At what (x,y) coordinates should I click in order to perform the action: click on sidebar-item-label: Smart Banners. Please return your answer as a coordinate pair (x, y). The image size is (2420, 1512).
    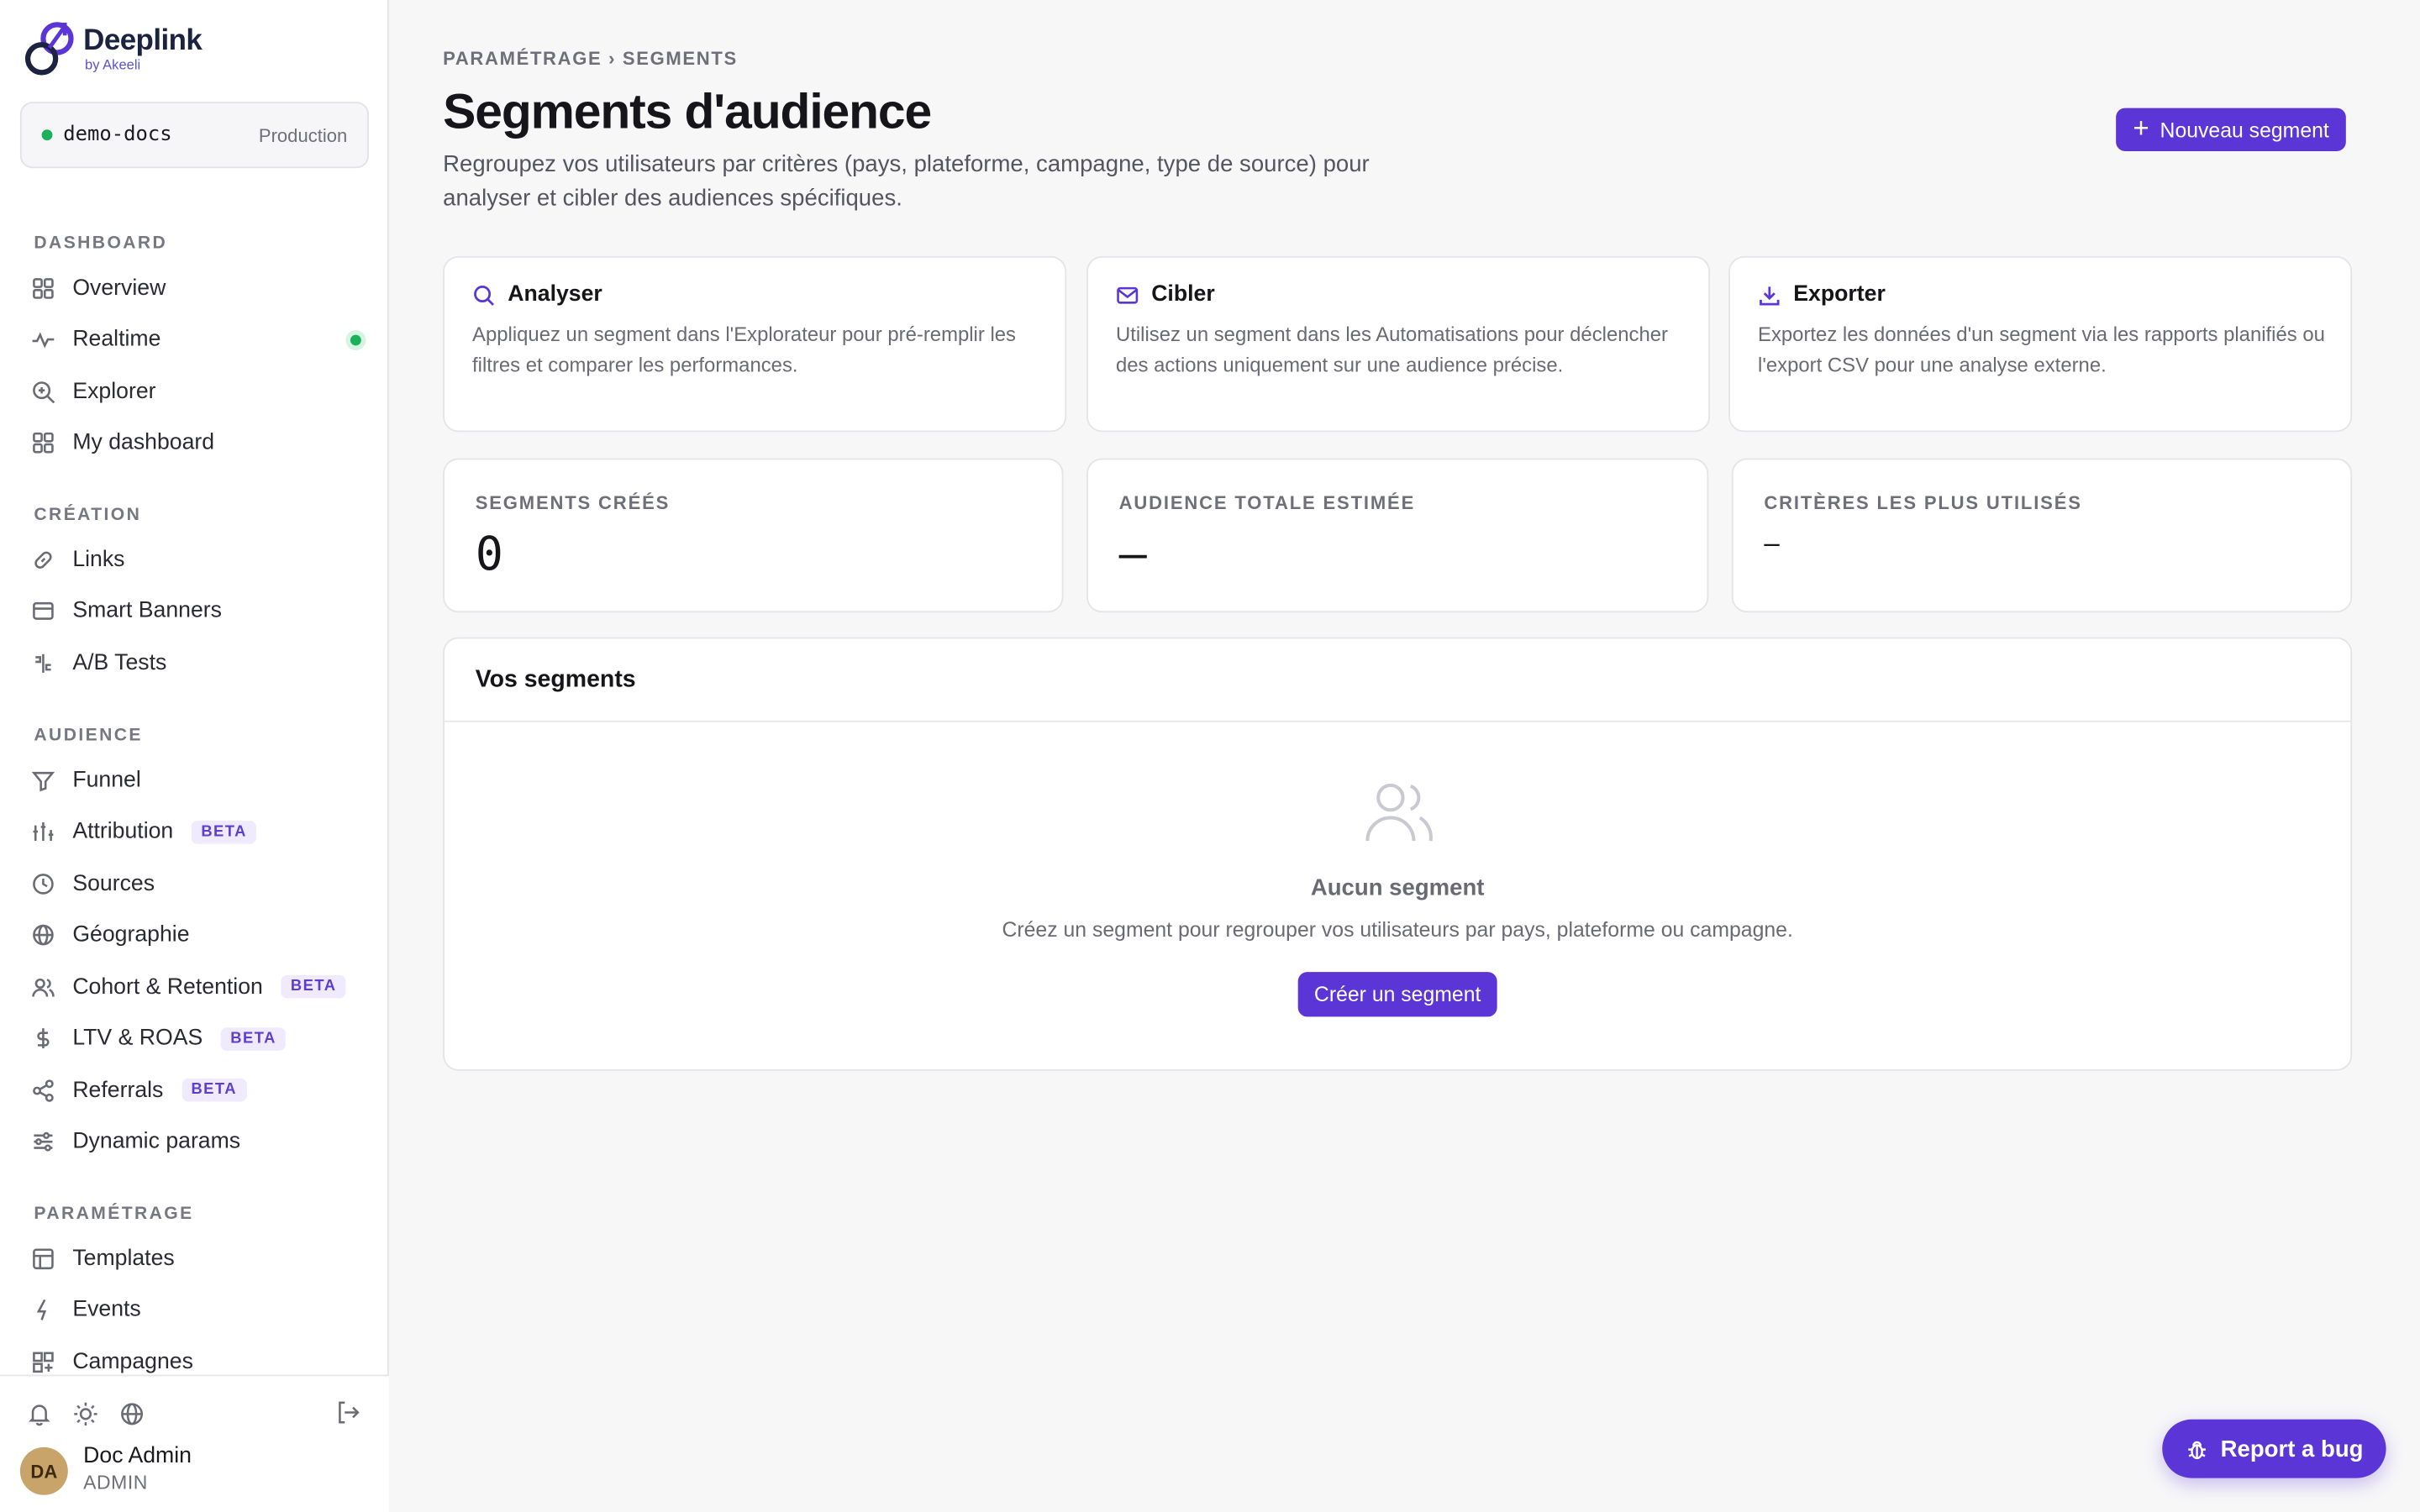
    Looking at the image, I should click on (147, 611).